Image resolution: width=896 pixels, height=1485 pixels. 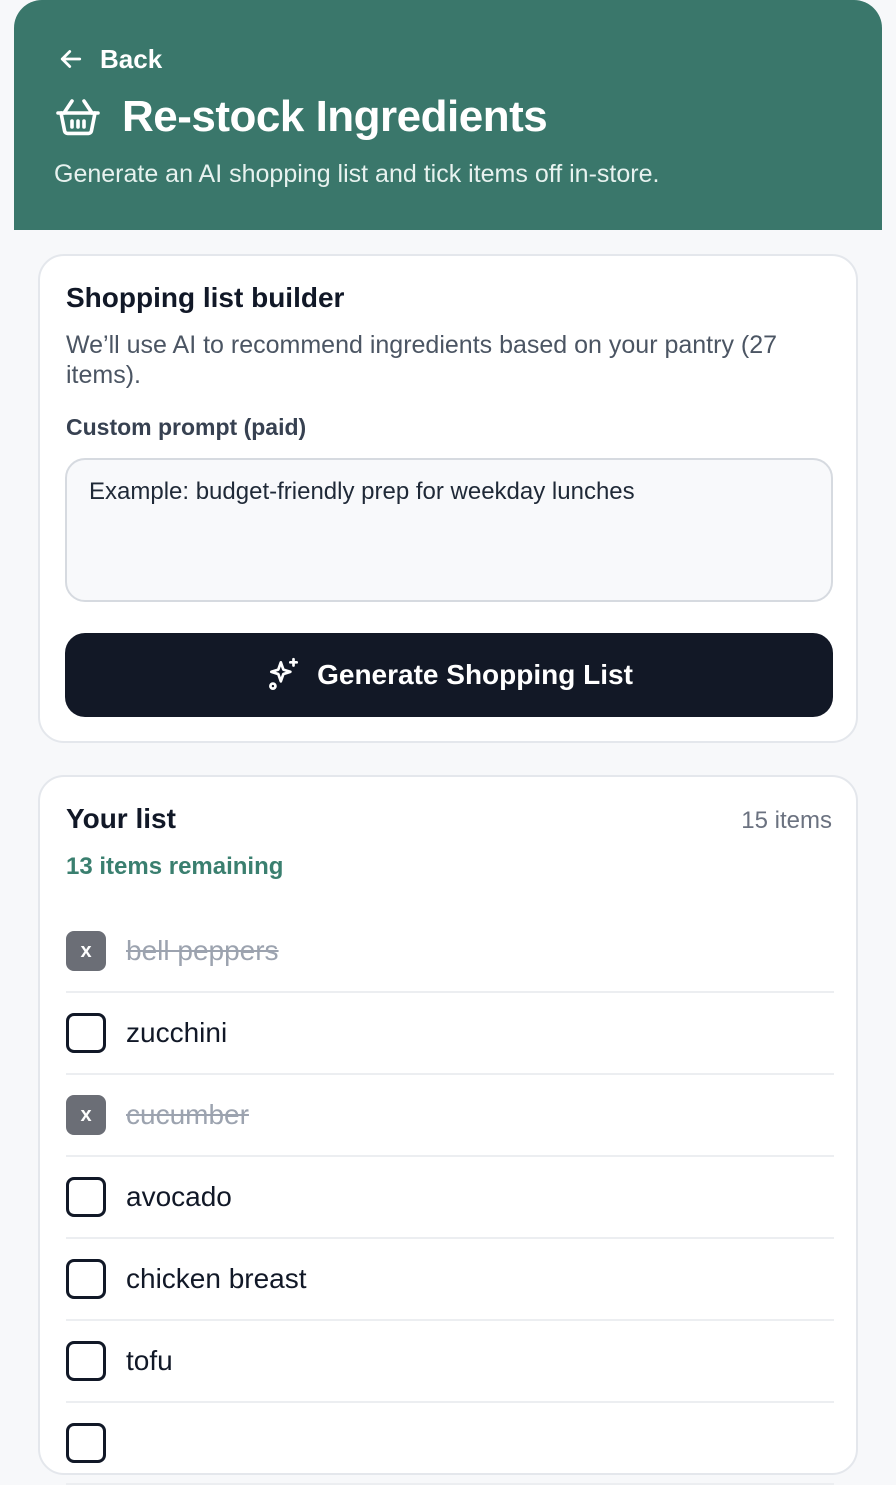 I want to click on list-item, so click(x=450, y=1444).